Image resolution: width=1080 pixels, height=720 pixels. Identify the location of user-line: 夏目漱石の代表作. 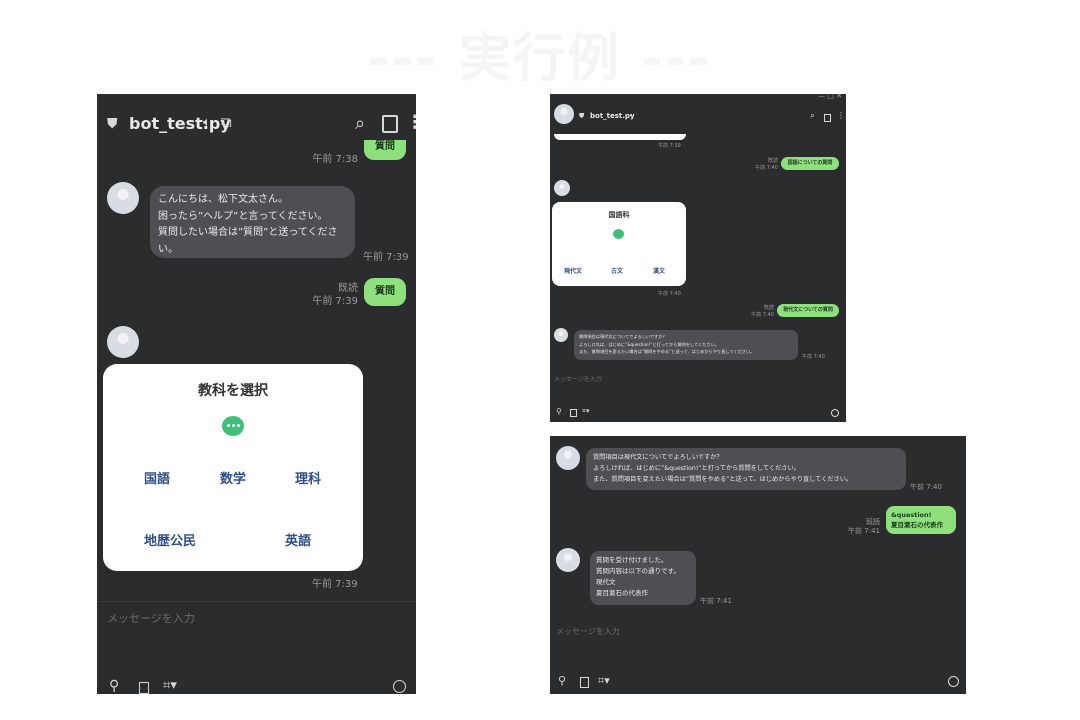
(917, 525).